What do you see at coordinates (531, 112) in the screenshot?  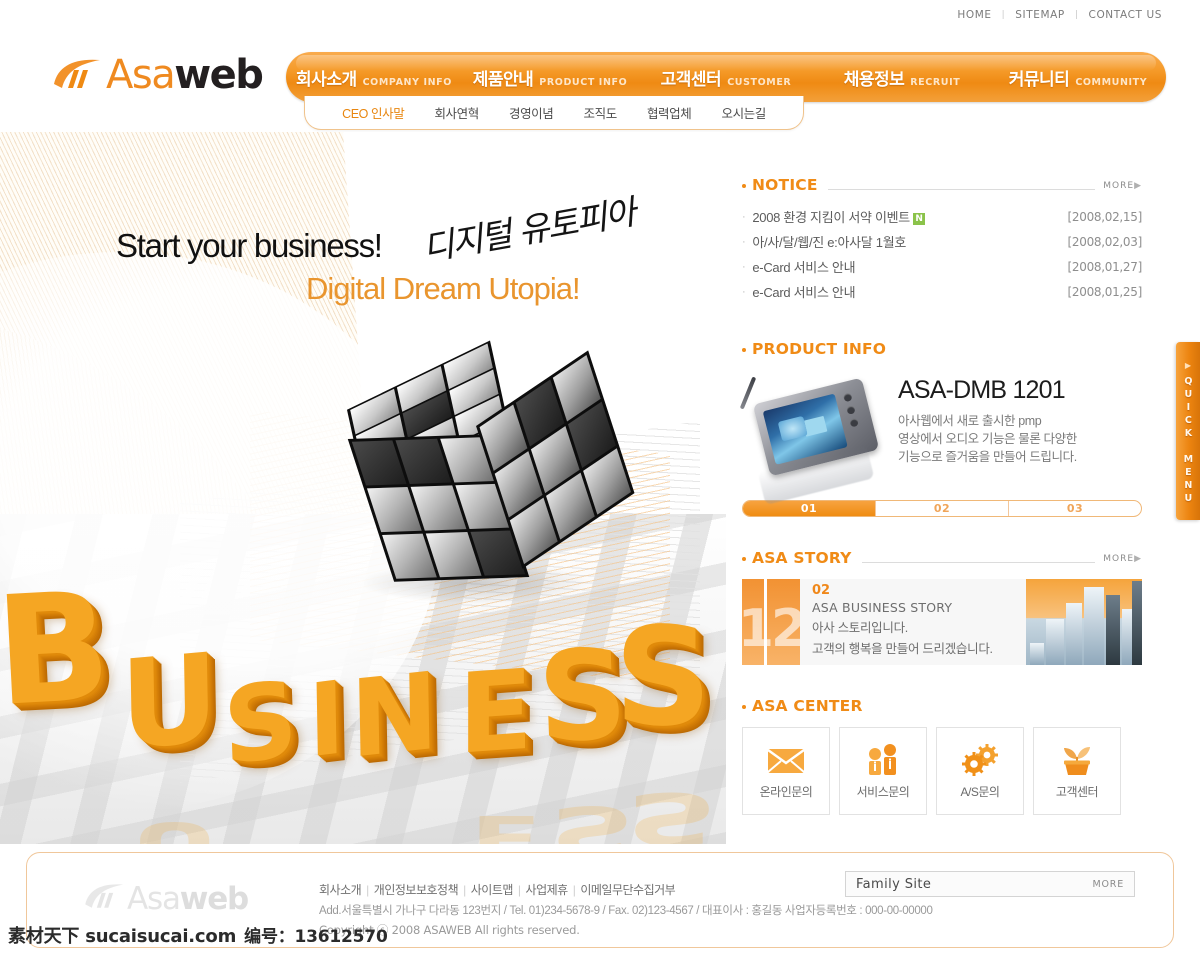 I see `subnav-item-philosophy: 경영이념` at bounding box center [531, 112].